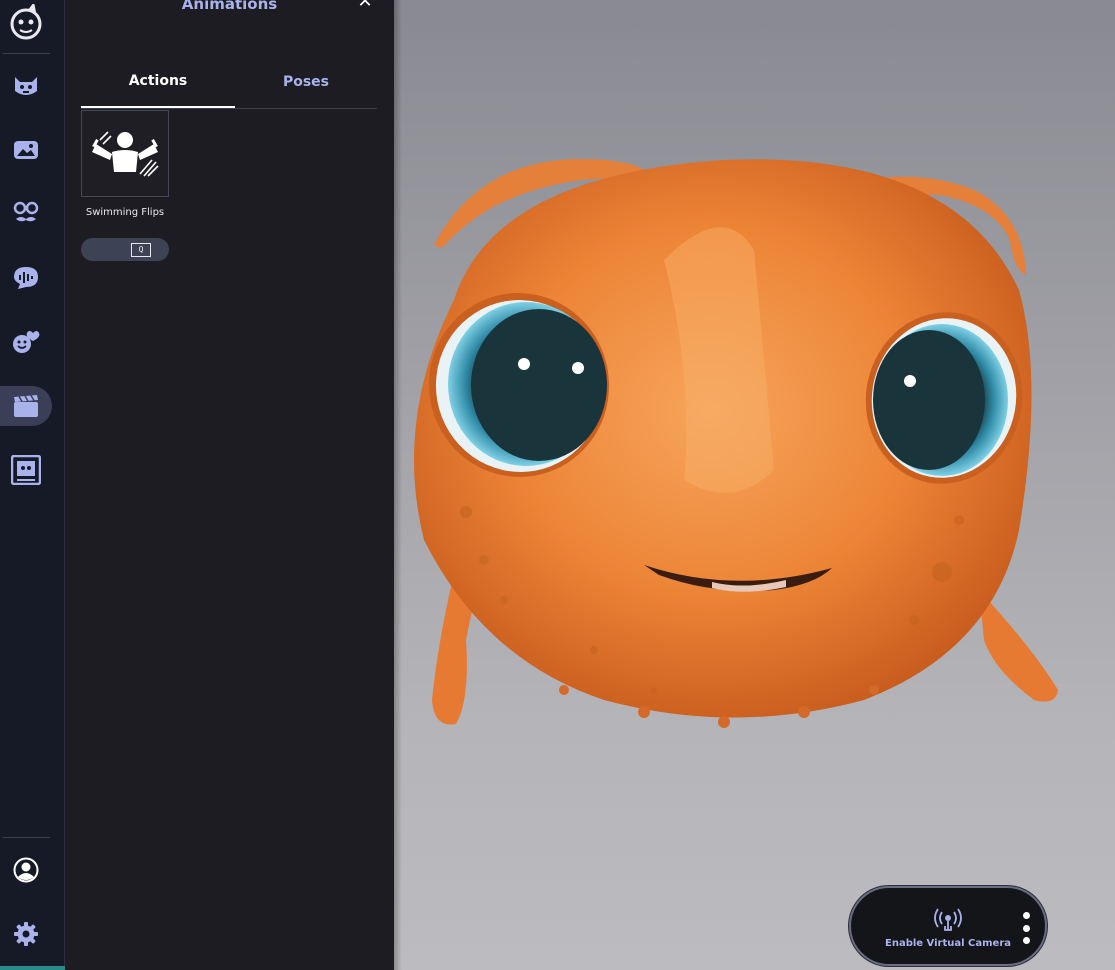 The height and width of the screenshot is (970, 1115). I want to click on more-options-icon, so click(1026, 928).